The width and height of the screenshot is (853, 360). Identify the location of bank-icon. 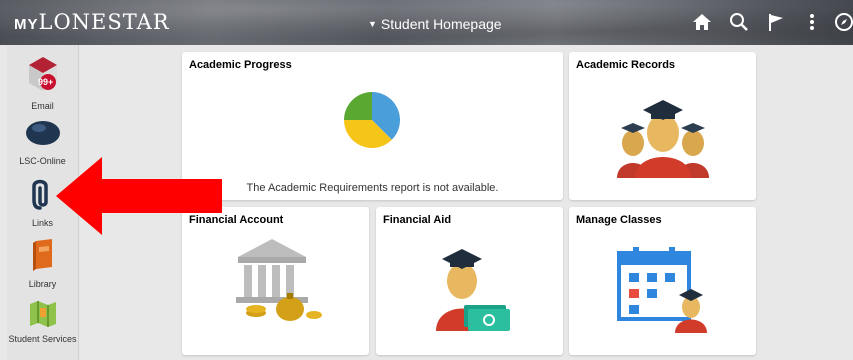
(279, 280).